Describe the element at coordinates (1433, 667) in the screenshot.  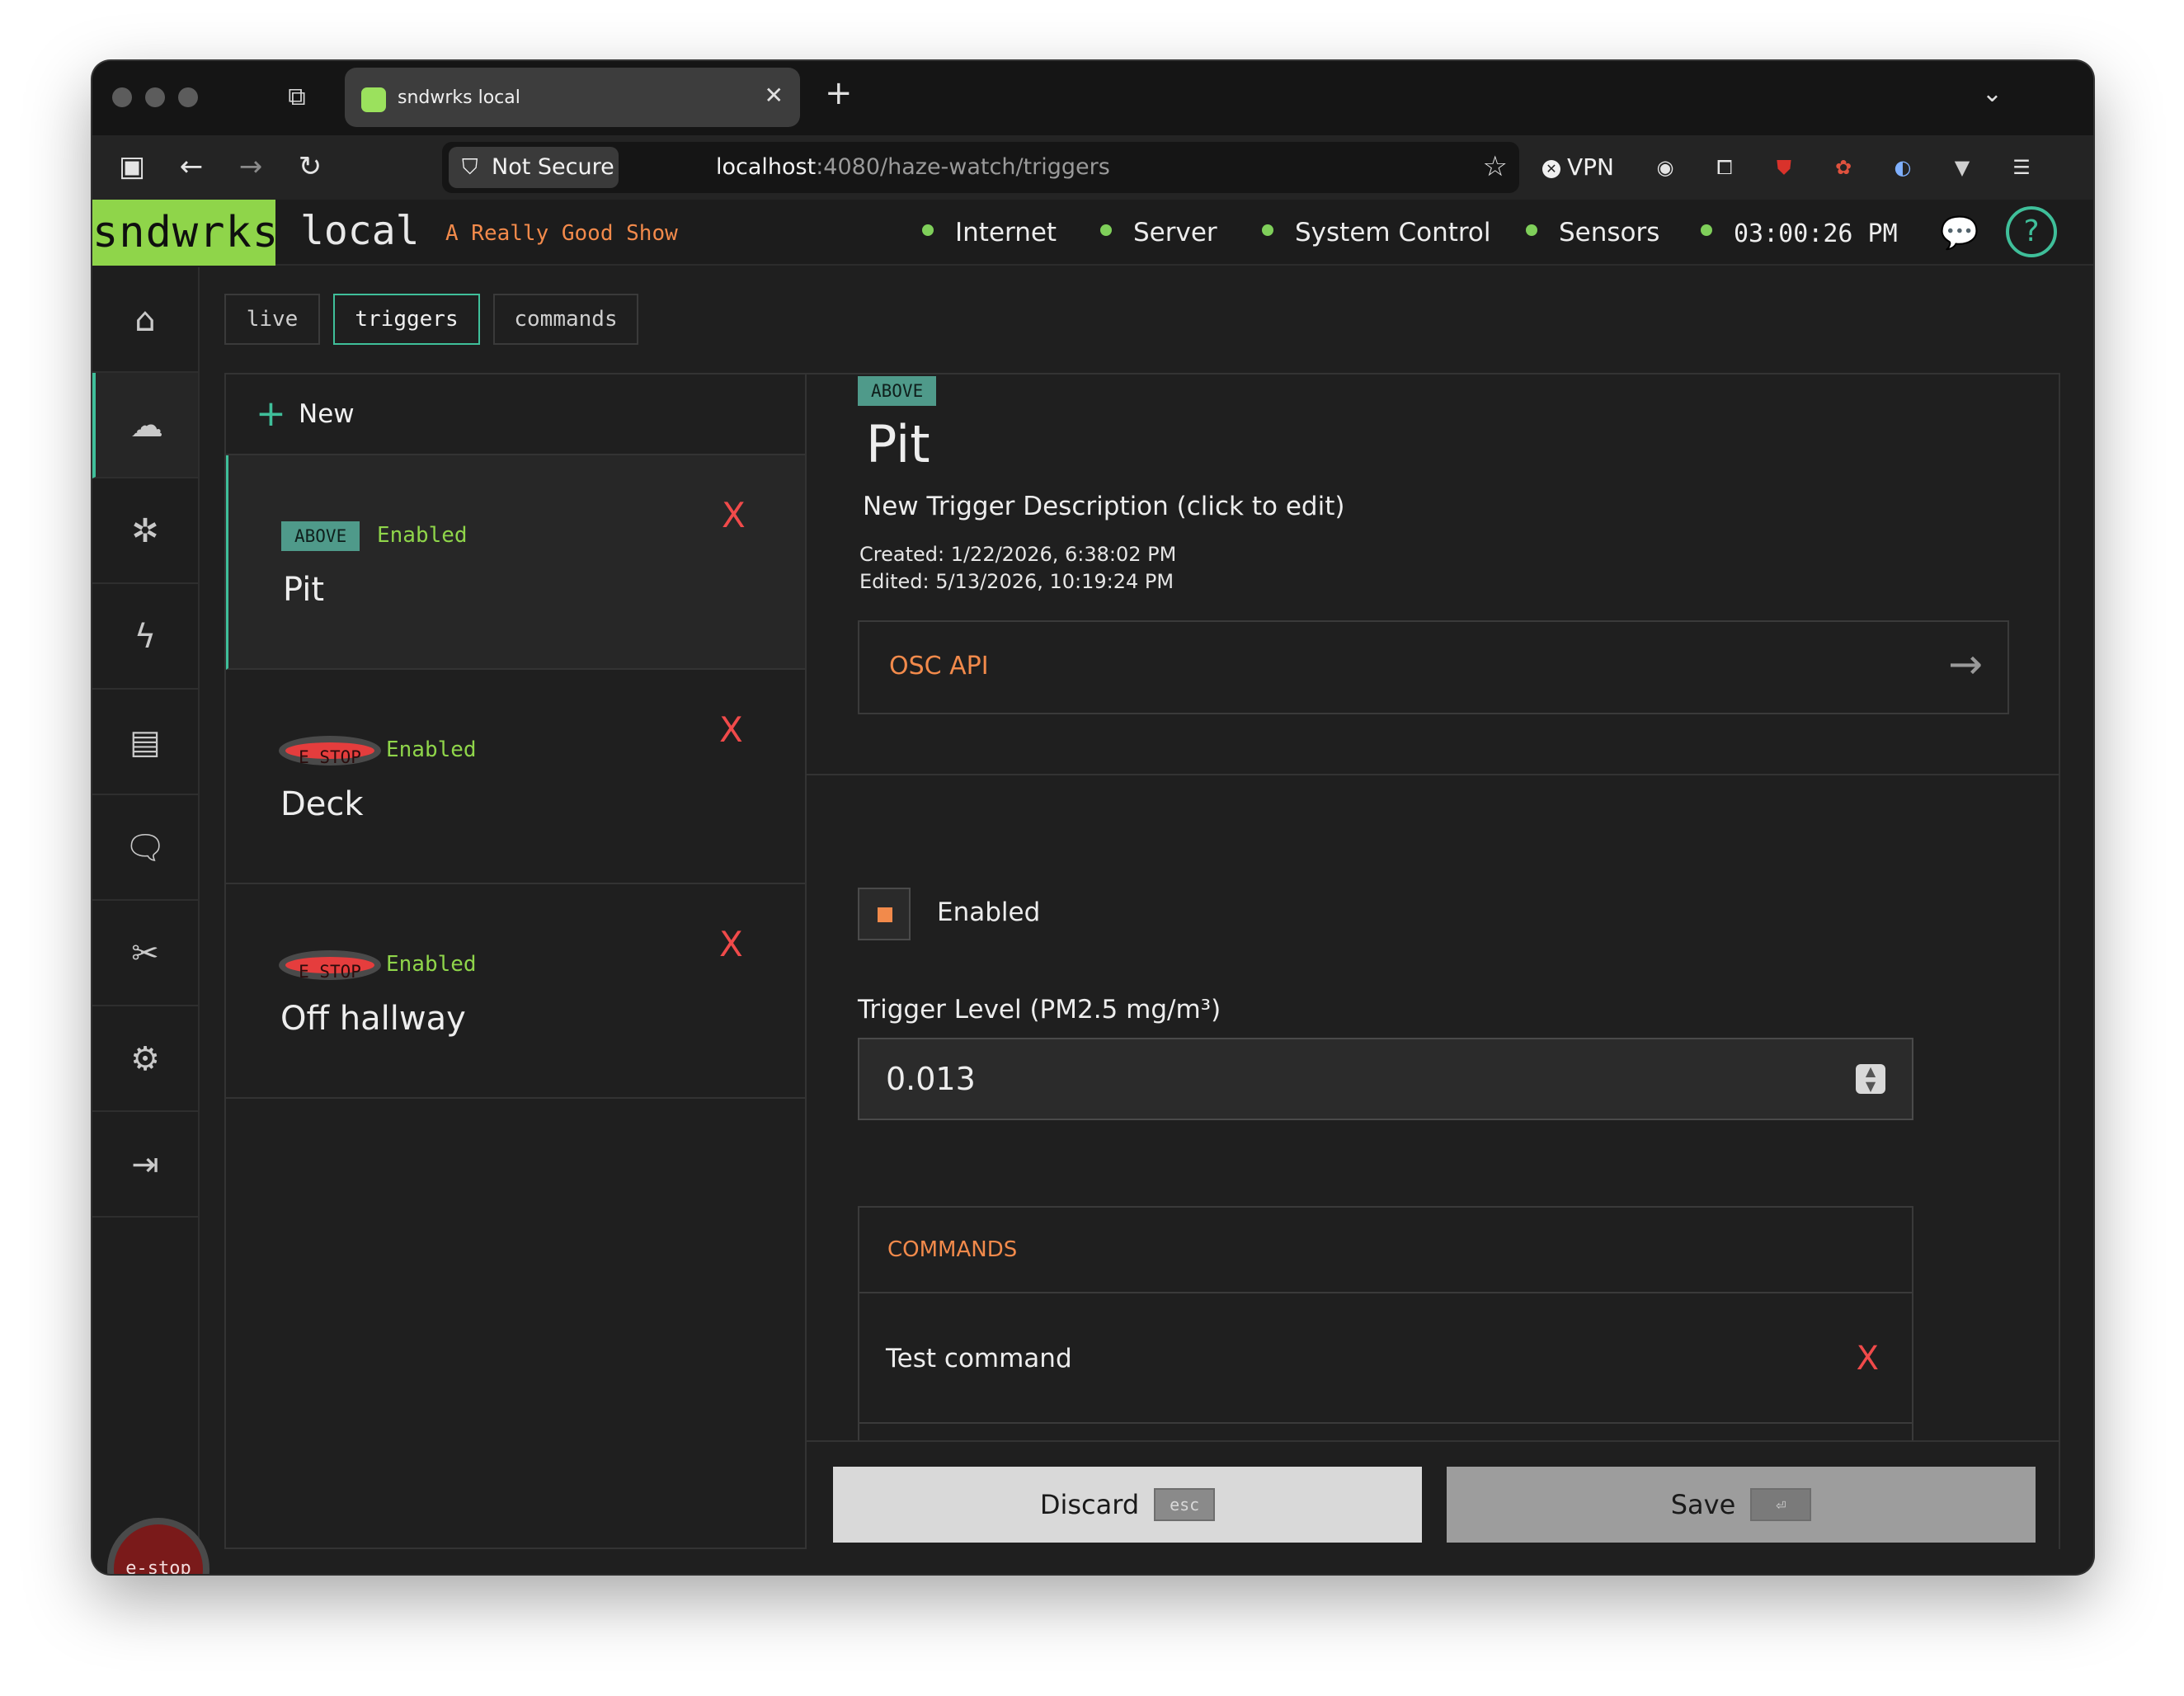
I see `osc-api-link: OSC API →` at that location.